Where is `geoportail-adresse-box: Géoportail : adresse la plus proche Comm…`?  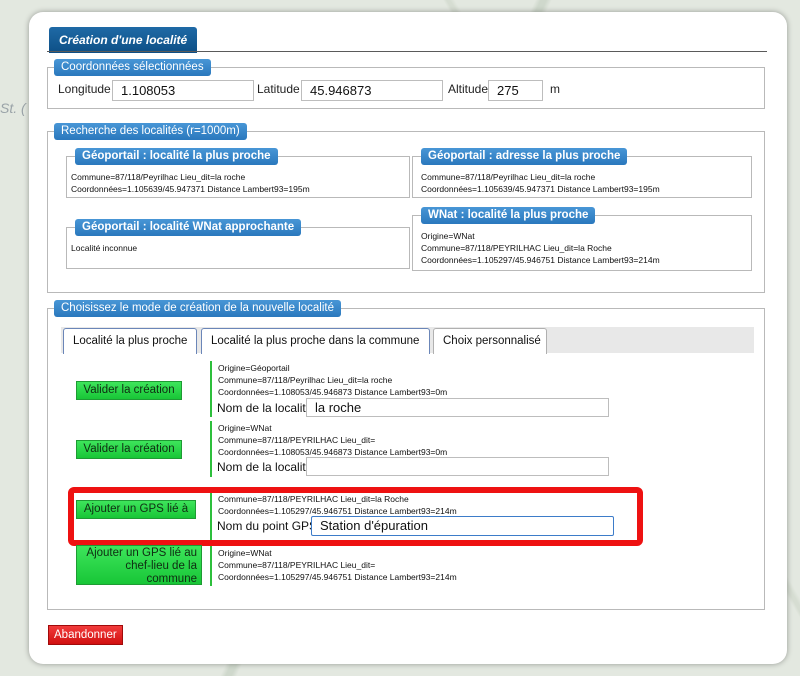 geoportail-adresse-box: Géoportail : adresse la plus proche Comm… is located at coordinates (582, 173).